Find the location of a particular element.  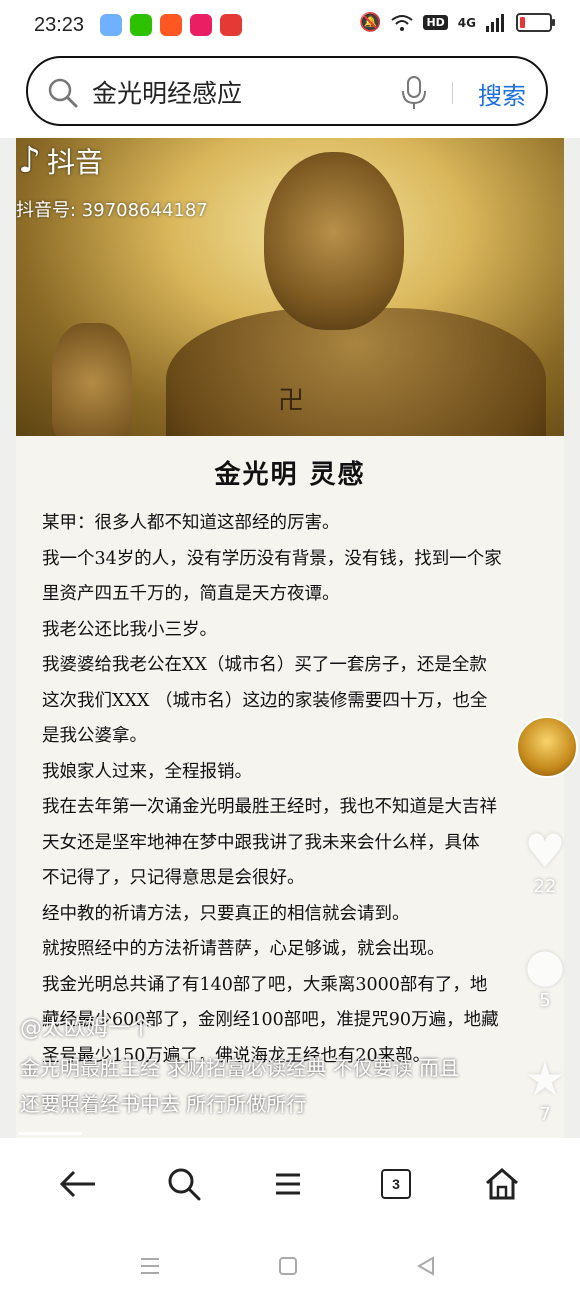

search-bar: 搜索 is located at coordinates (287, 91).